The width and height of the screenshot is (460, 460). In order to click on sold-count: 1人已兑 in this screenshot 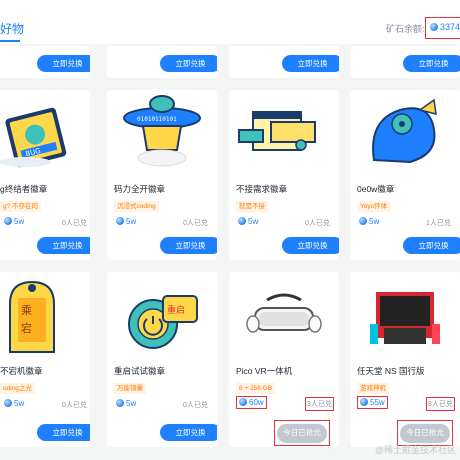, I will do `click(438, 223)`.